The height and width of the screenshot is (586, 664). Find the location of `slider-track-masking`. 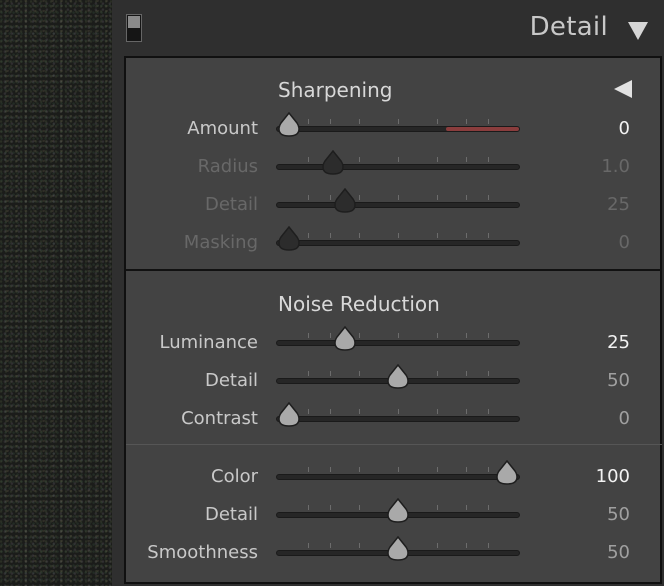

slider-track-masking is located at coordinates (398, 238).